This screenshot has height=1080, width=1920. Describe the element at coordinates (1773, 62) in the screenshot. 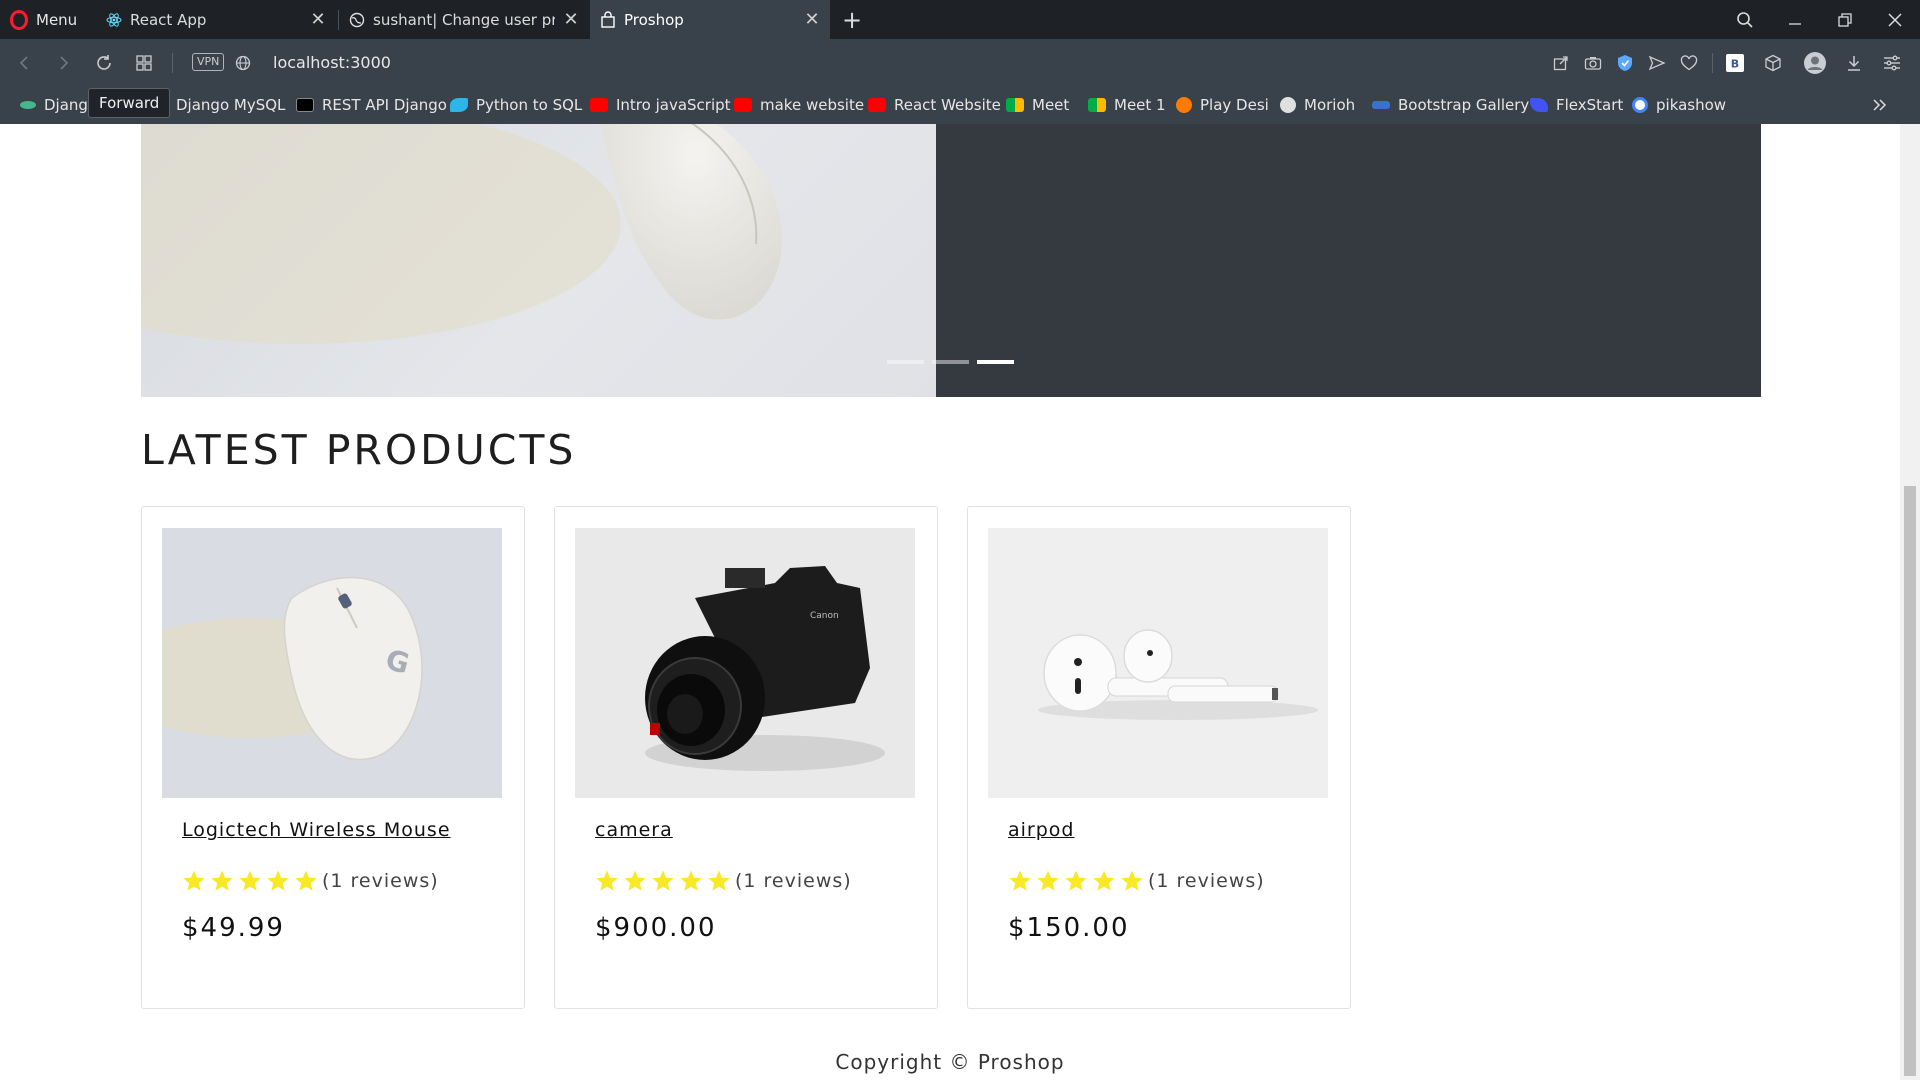

I see `extensions-cube-icon` at that location.